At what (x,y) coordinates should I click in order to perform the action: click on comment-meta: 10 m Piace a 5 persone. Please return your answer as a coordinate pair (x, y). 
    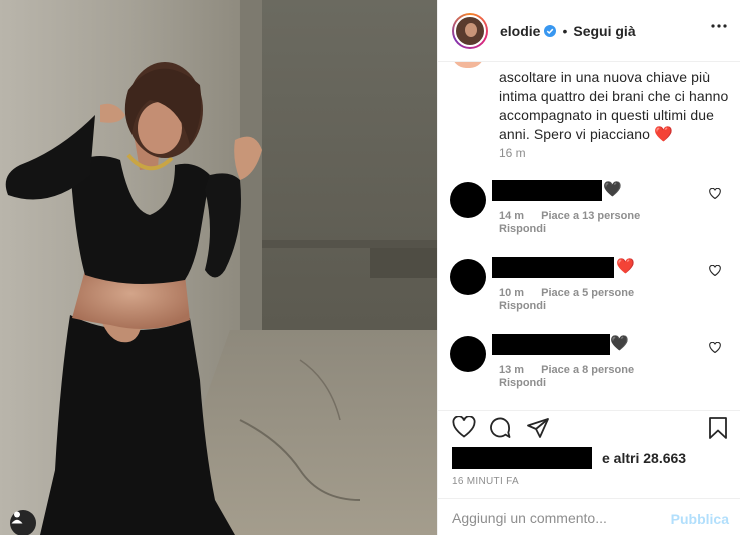
    Looking at the image, I should click on (573, 293).